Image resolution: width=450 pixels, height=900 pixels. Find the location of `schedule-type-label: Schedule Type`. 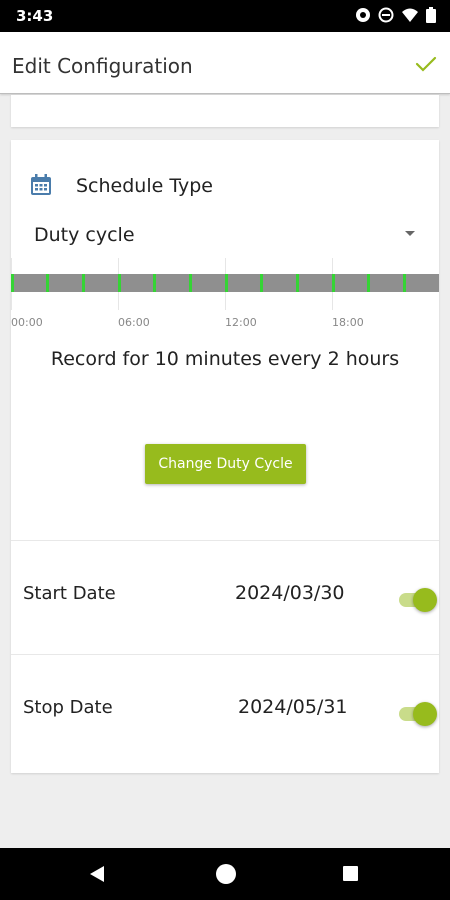

schedule-type-label: Schedule Type is located at coordinates (144, 186).